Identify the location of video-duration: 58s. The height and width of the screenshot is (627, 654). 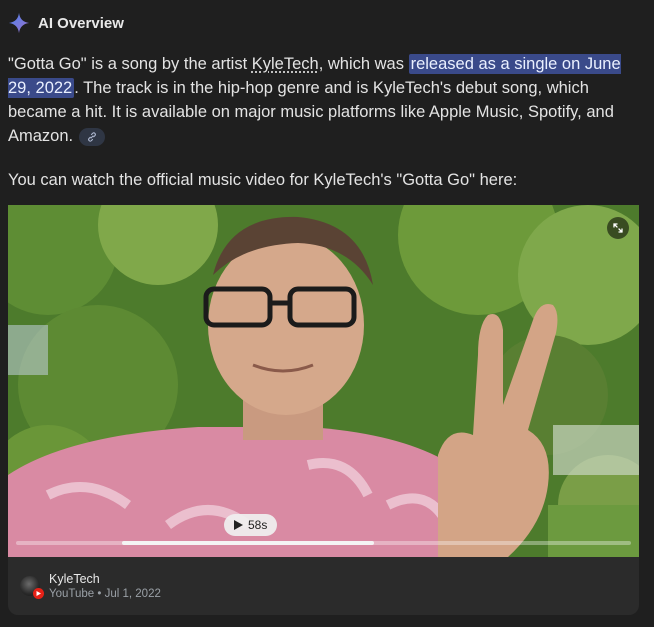
(258, 525).